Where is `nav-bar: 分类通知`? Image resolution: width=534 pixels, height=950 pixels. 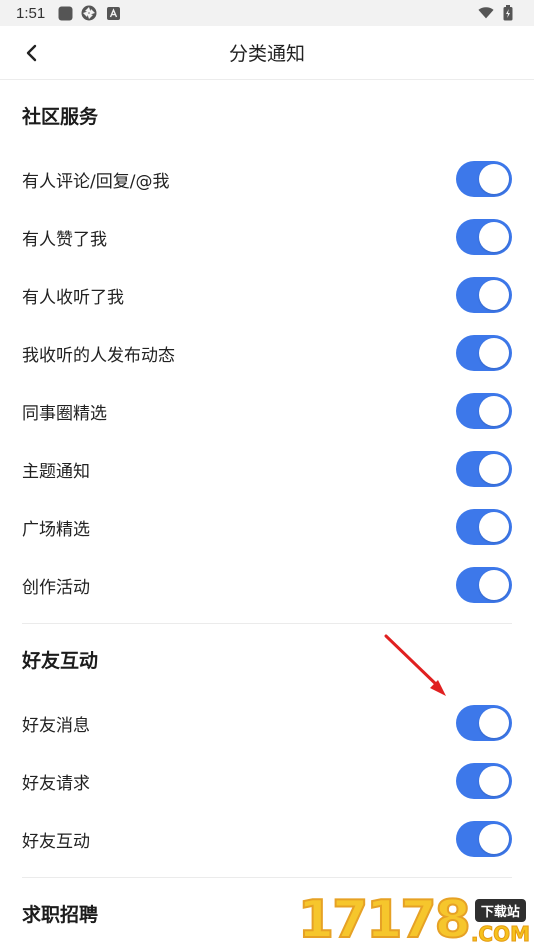 nav-bar: 分类通知 is located at coordinates (267, 53).